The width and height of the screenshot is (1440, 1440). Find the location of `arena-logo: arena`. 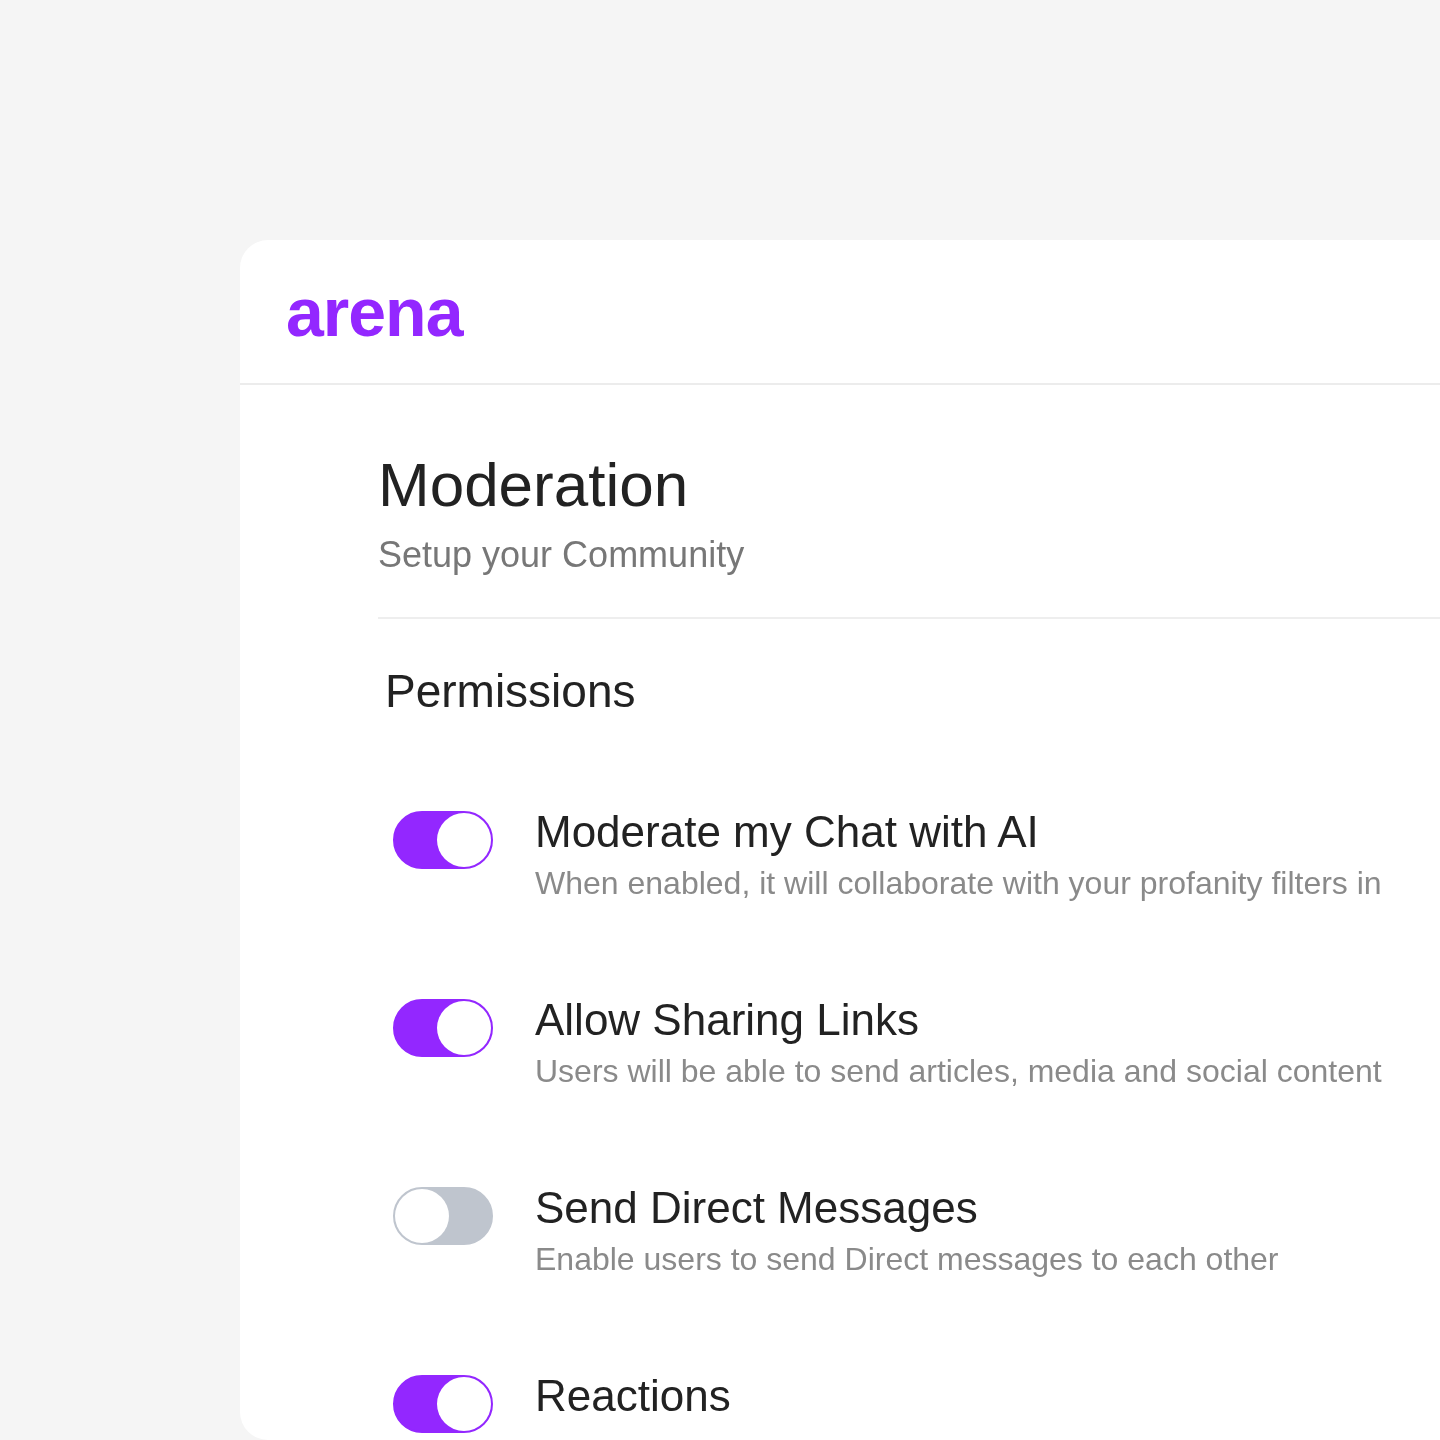

arena-logo: arena is located at coordinates (374, 311).